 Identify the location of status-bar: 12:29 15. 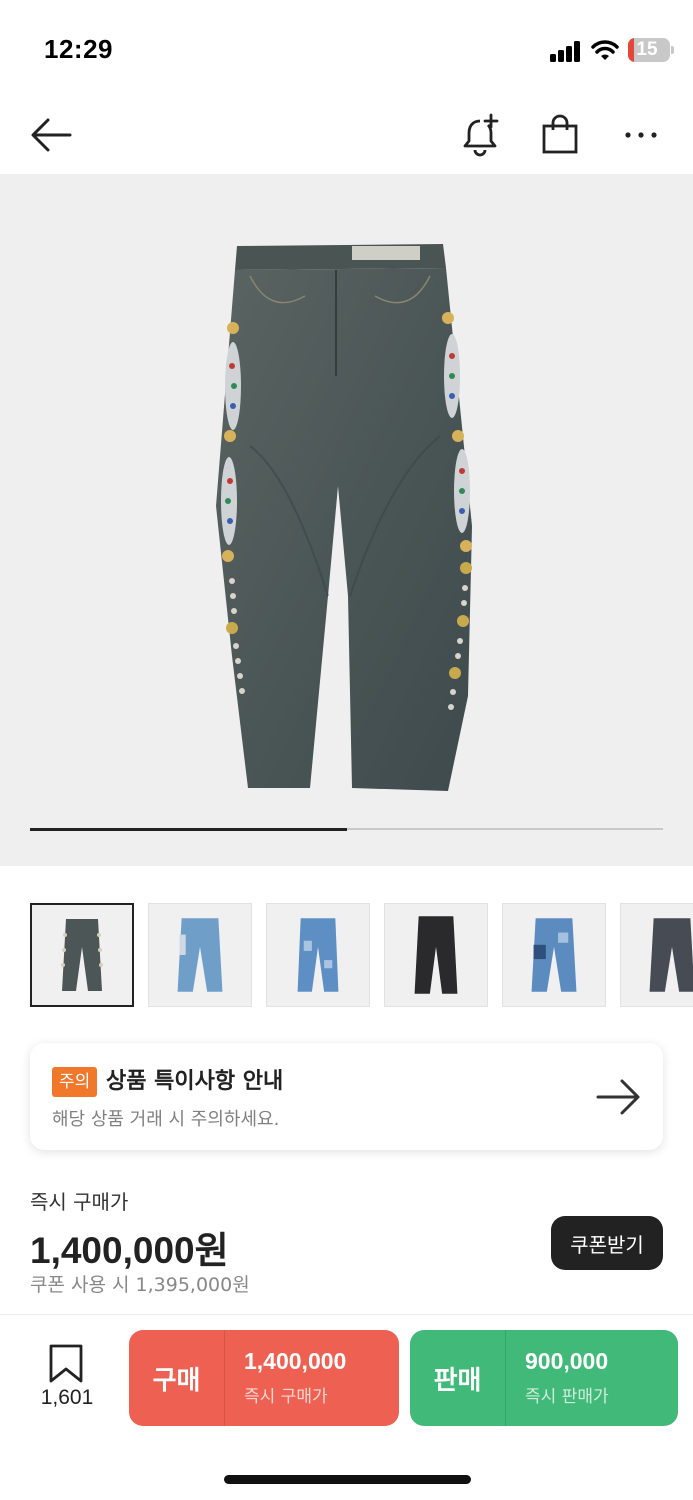
(346, 50).